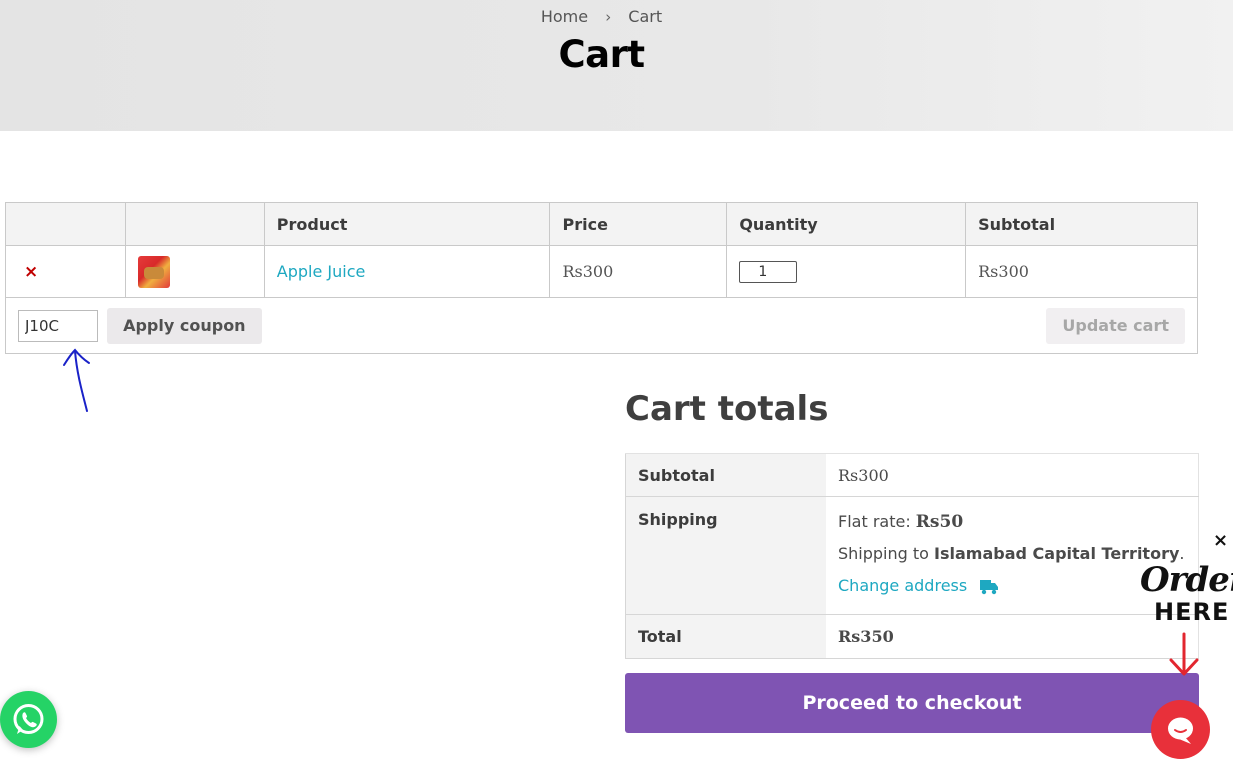  What do you see at coordinates (874, 521) in the screenshot?
I see `flat-rate-label: Flat rate:` at bounding box center [874, 521].